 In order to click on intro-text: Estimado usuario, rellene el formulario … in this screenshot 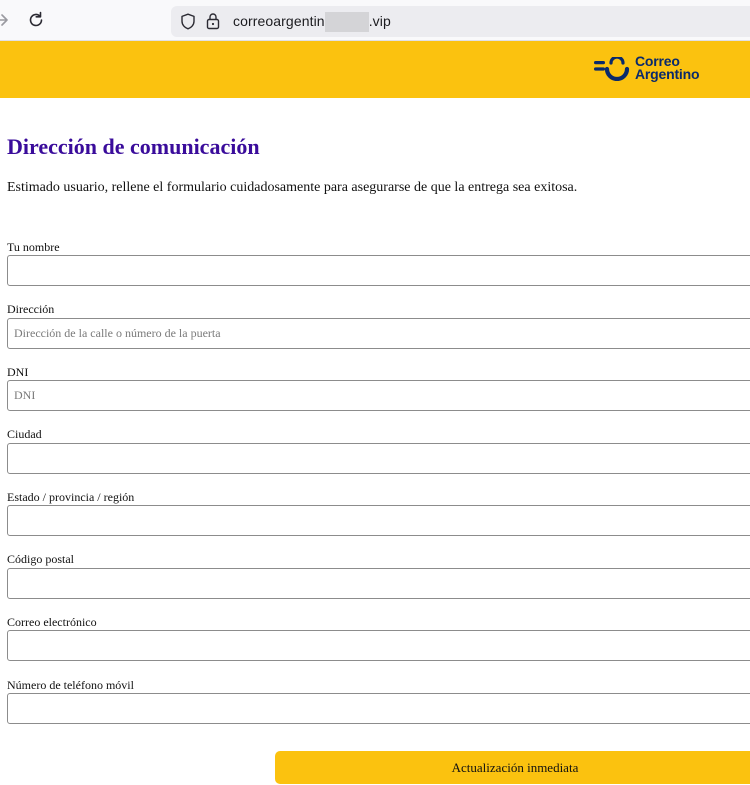, I will do `click(292, 187)`.